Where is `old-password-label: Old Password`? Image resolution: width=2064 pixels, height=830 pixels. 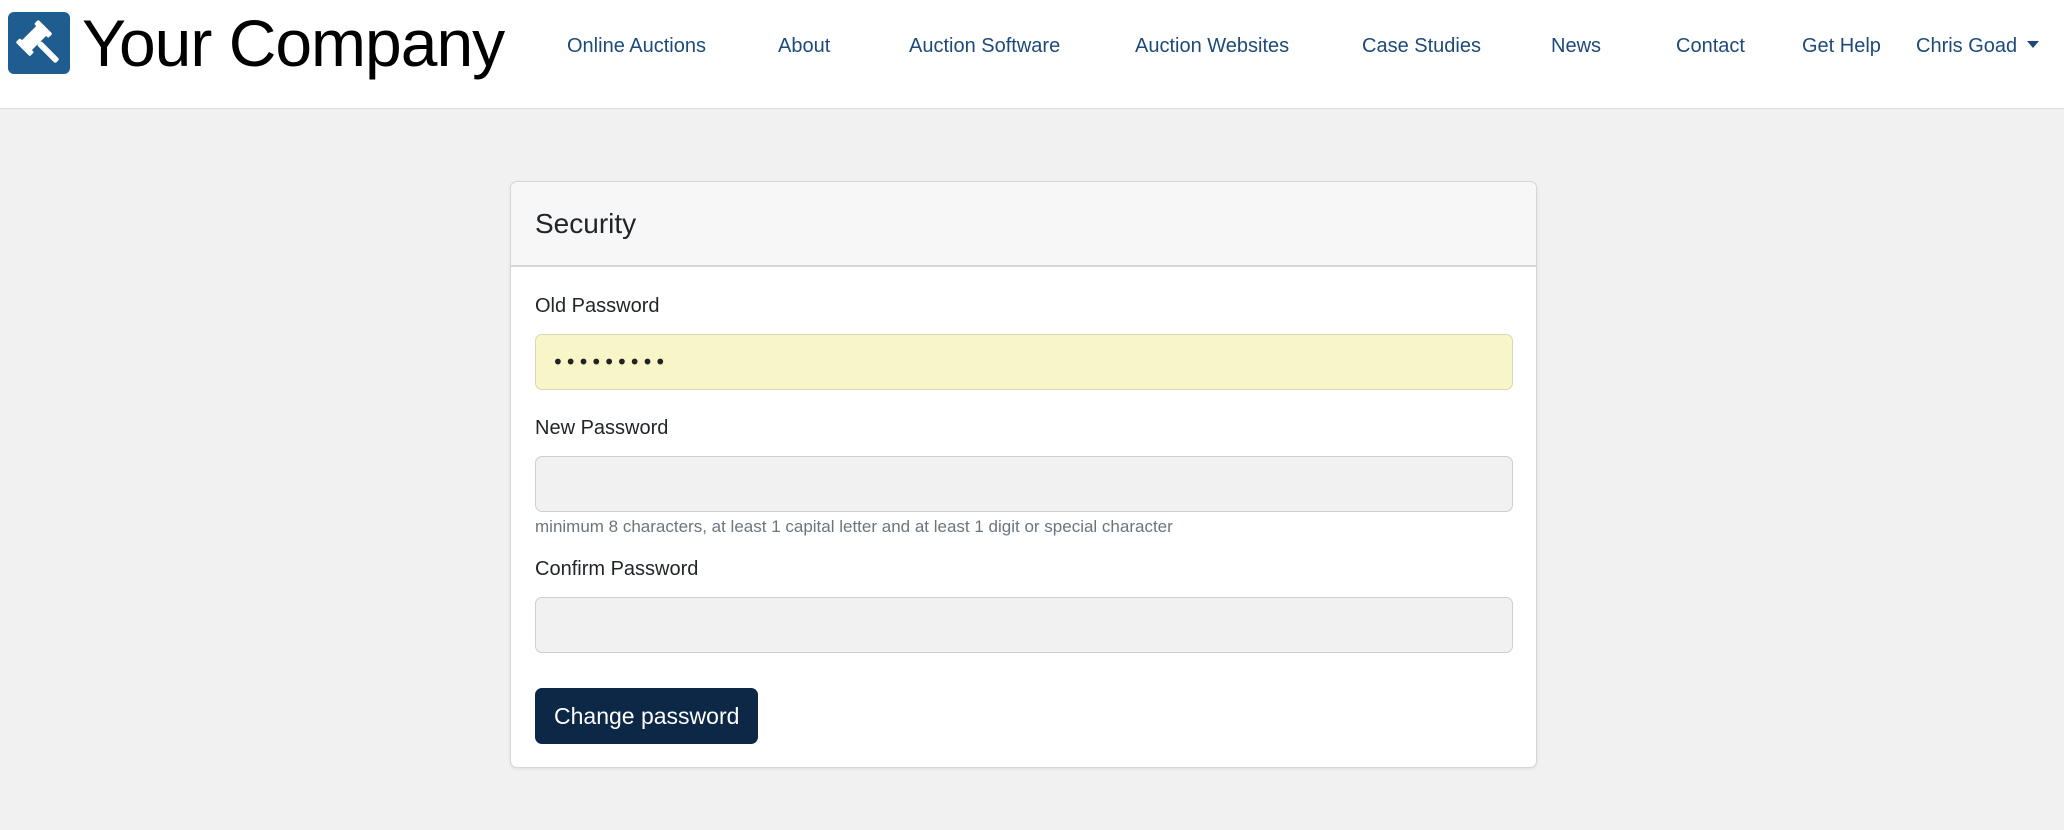
old-password-label: Old Password is located at coordinates (597, 306).